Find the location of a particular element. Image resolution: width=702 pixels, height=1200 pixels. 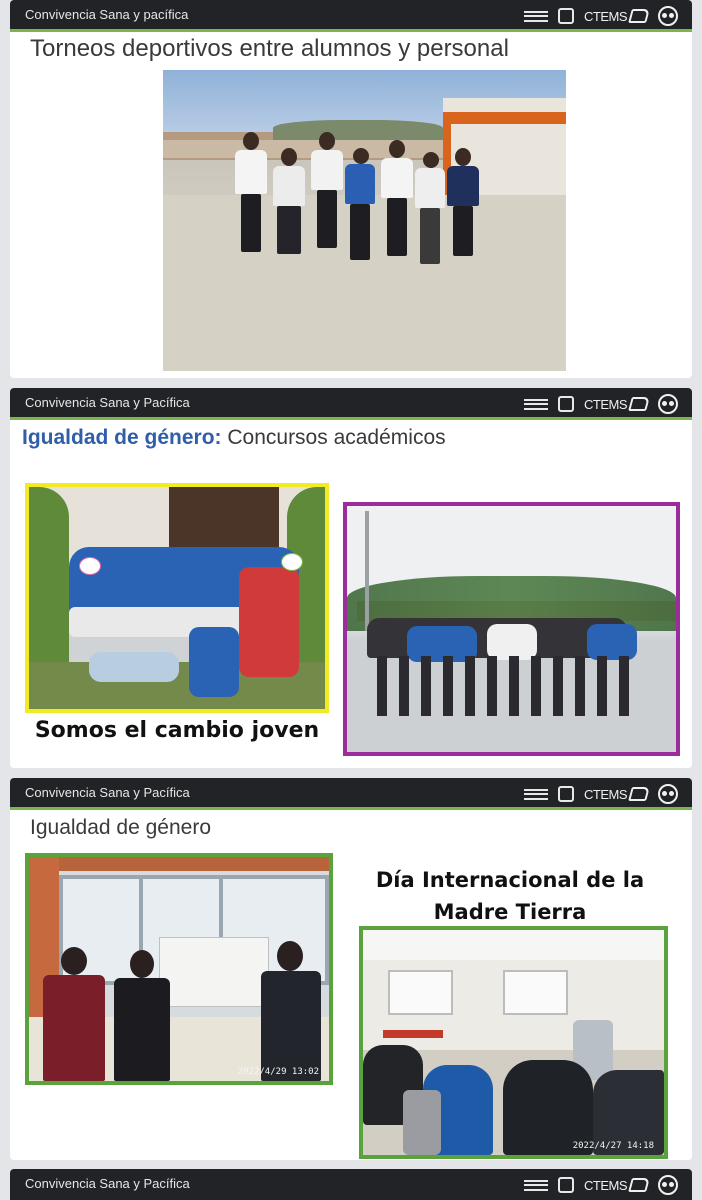

photo-group-garden is located at coordinates (177, 598).